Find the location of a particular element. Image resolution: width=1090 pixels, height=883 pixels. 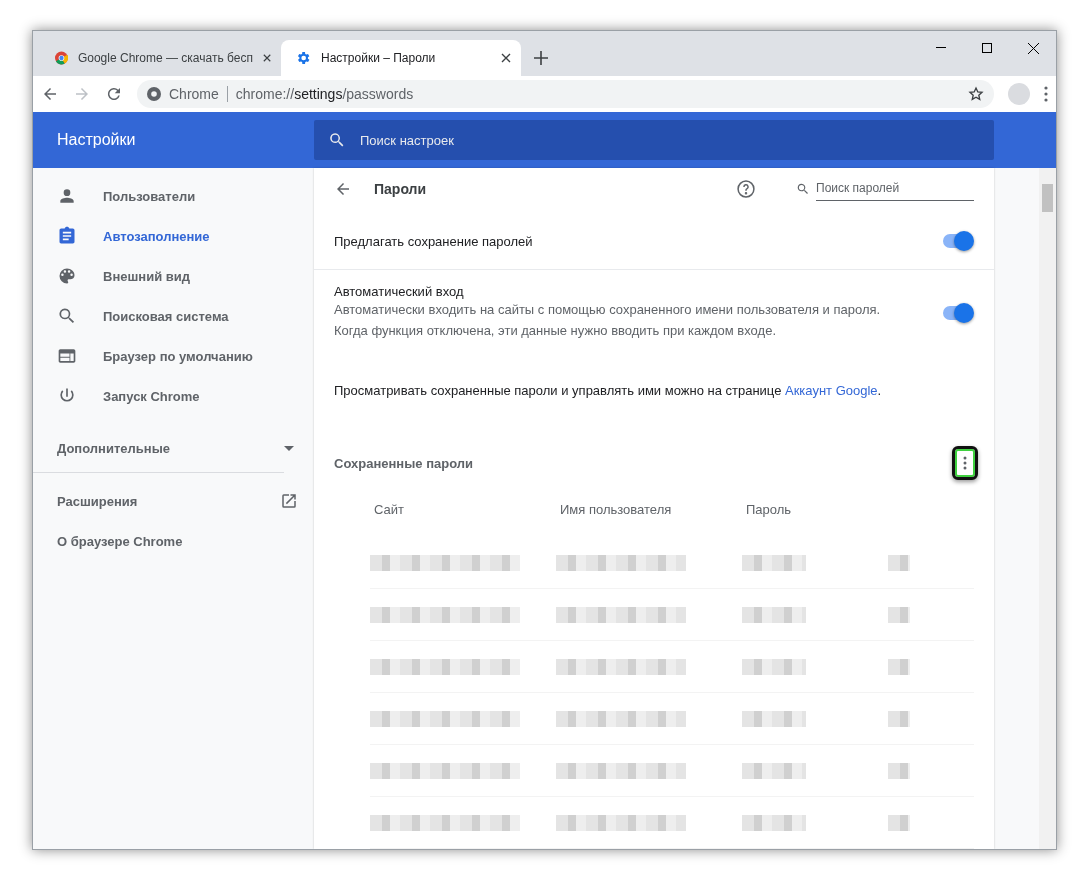

info-text: Просматривать сохраненные пароли и управлять ими можно на странице Аккаунт Google. is located at coordinates (608, 390).